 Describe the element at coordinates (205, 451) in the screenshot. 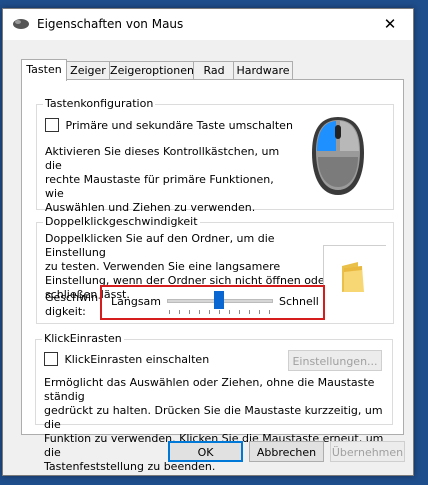

I see `ok-button: OK` at that location.